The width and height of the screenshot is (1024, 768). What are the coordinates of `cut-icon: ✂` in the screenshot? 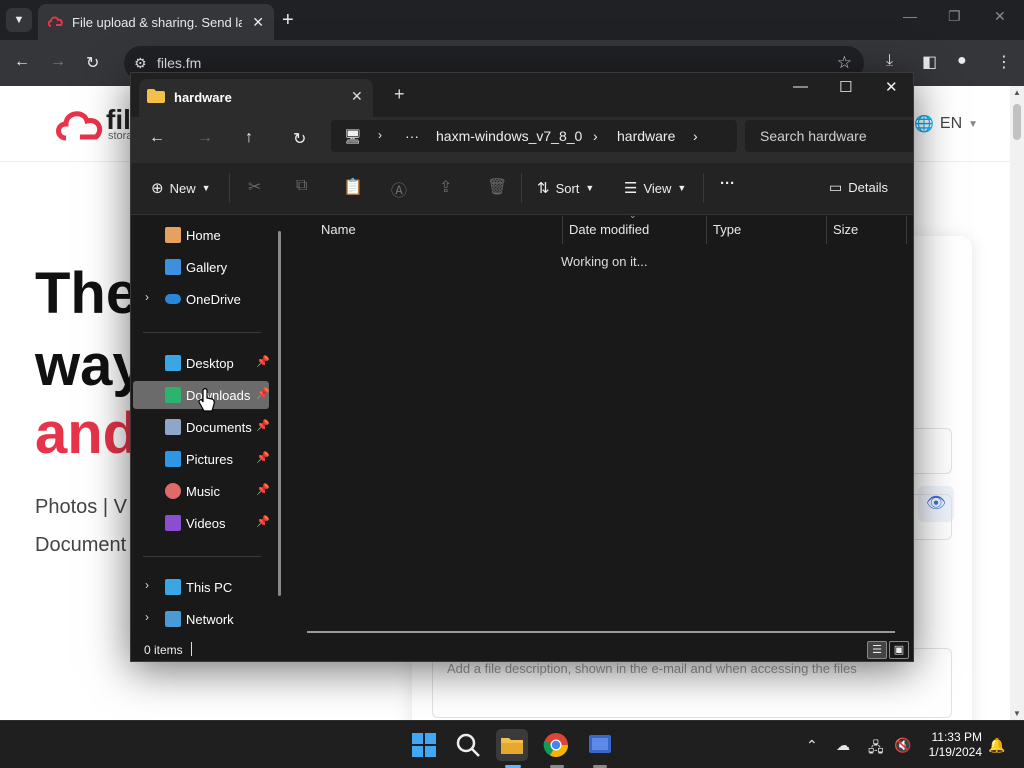 It's located at (254, 187).